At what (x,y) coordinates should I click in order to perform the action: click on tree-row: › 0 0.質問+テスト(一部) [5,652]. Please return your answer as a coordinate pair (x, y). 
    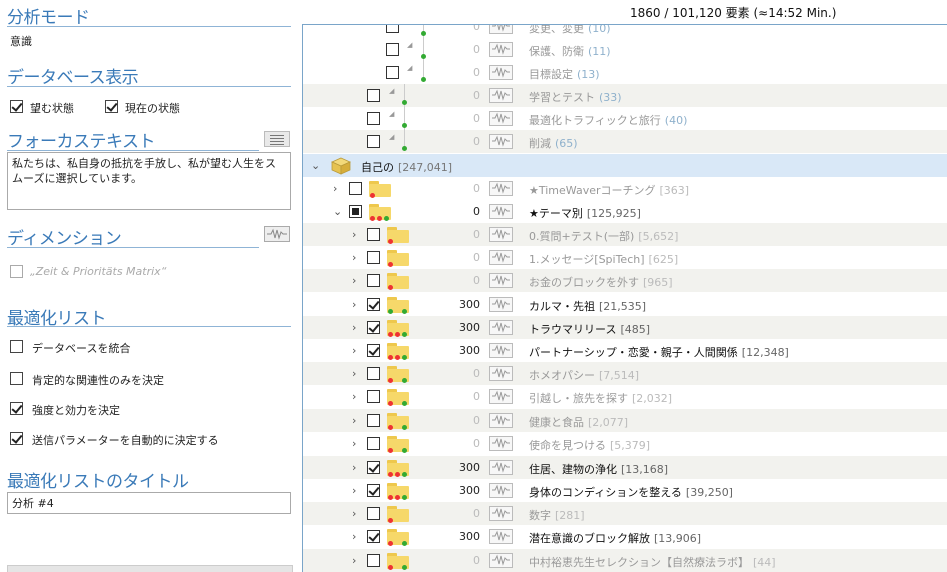
    Looking at the image, I should click on (625, 234).